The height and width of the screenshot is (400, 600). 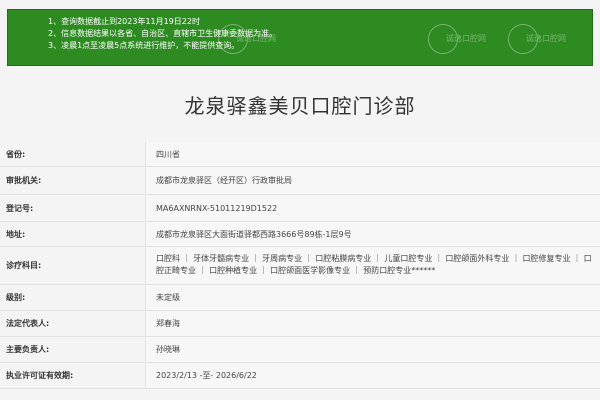 What do you see at coordinates (373, 323) in the screenshot?
I see `field-value: 郑春海` at bounding box center [373, 323].